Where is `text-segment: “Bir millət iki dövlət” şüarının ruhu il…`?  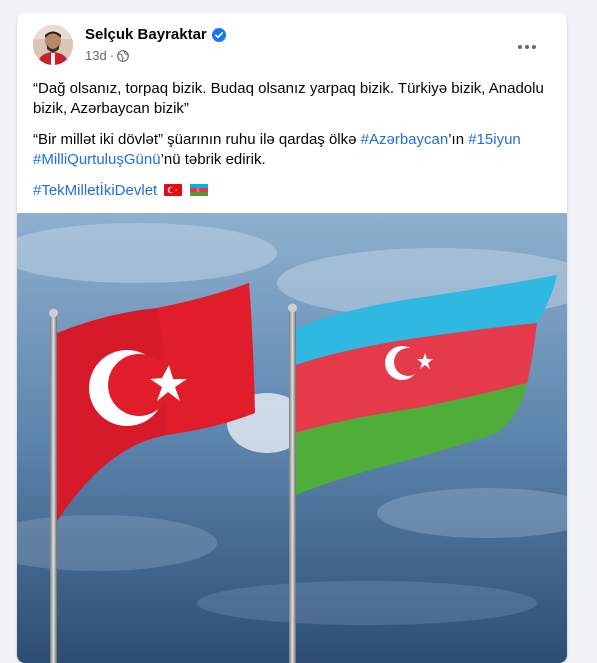 text-segment: “Bir millət iki dövlət” şüarının ruhu il… is located at coordinates (197, 139).